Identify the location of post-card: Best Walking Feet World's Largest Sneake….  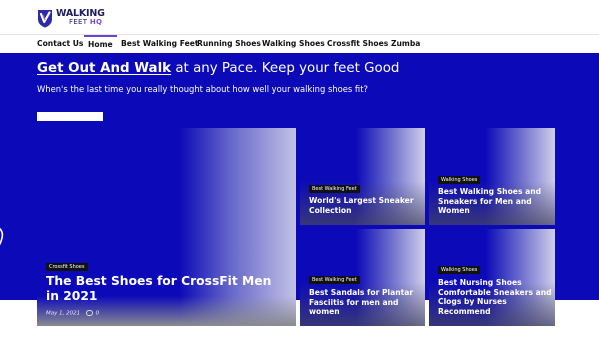
(362, 176).